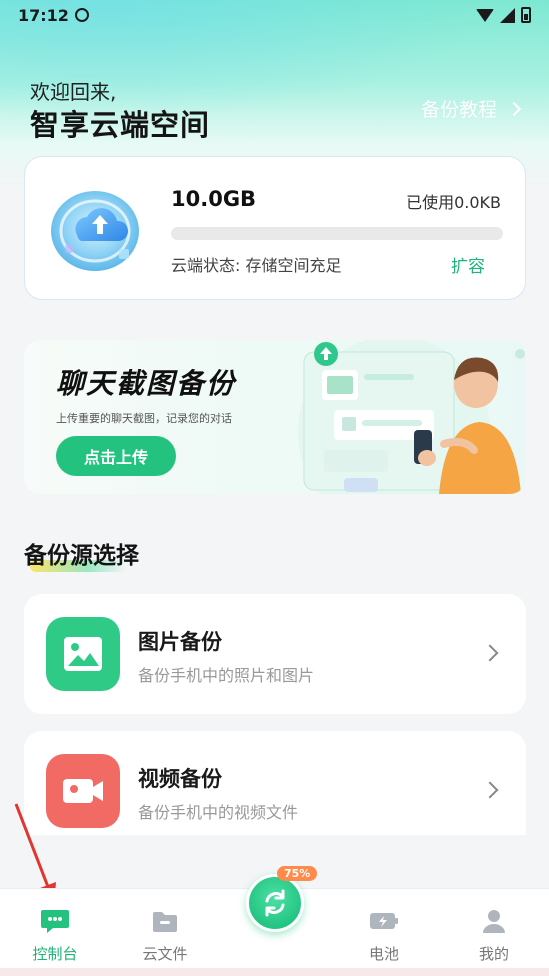 The width and height of the screenshot is (549, 976). I want to click on video-backup-subtitle: 备份手机中的视频文件, so click(218, 812).